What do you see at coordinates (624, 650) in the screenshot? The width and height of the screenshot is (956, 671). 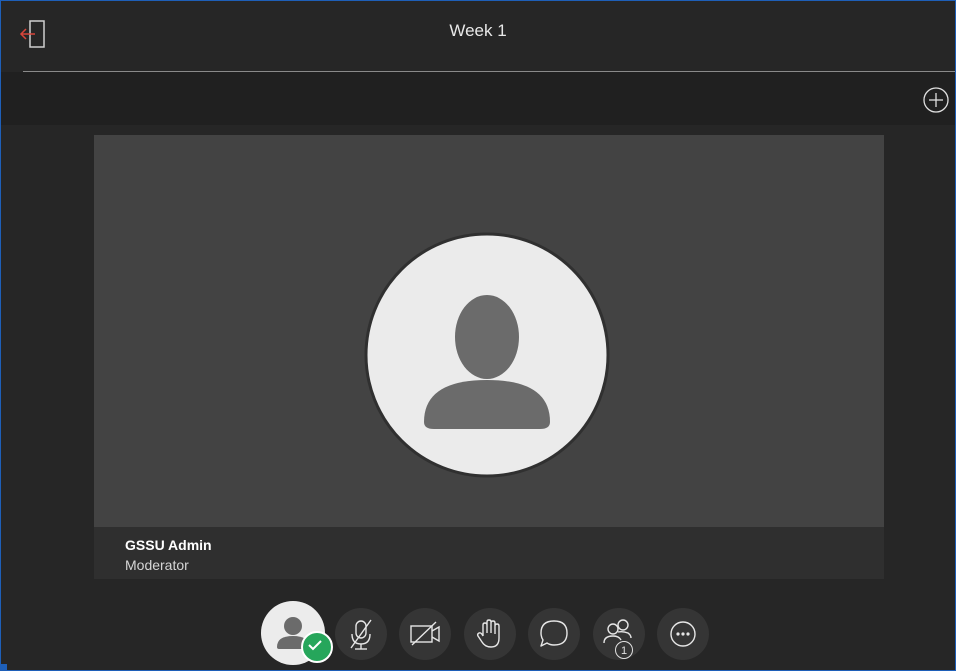 I see `participant-count-badge: 1` at bounding box center [624, 650].